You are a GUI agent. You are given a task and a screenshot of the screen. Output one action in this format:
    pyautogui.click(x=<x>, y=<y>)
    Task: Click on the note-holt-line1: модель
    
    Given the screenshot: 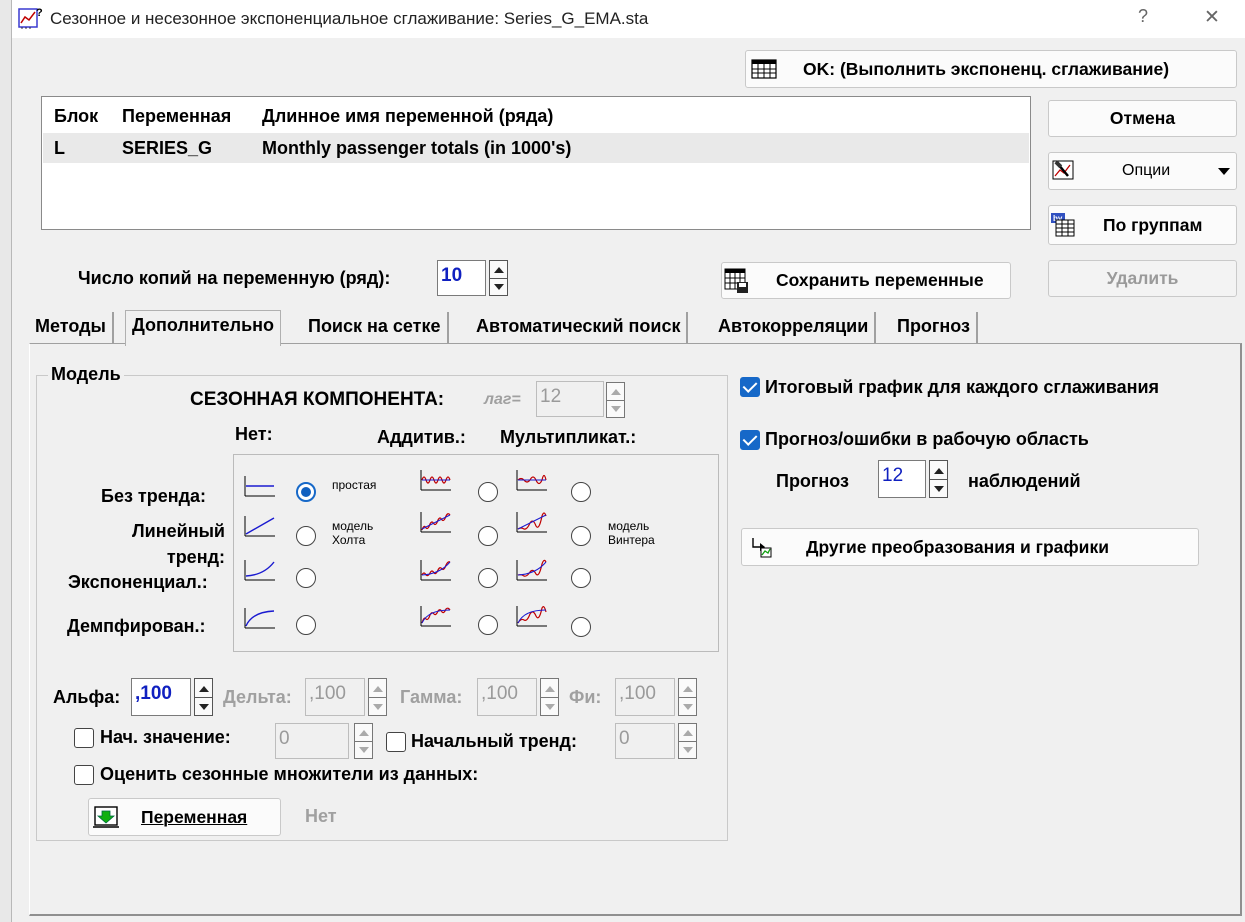 What is the action you would take?
    pyautogui.click(x=353, y=526)
    